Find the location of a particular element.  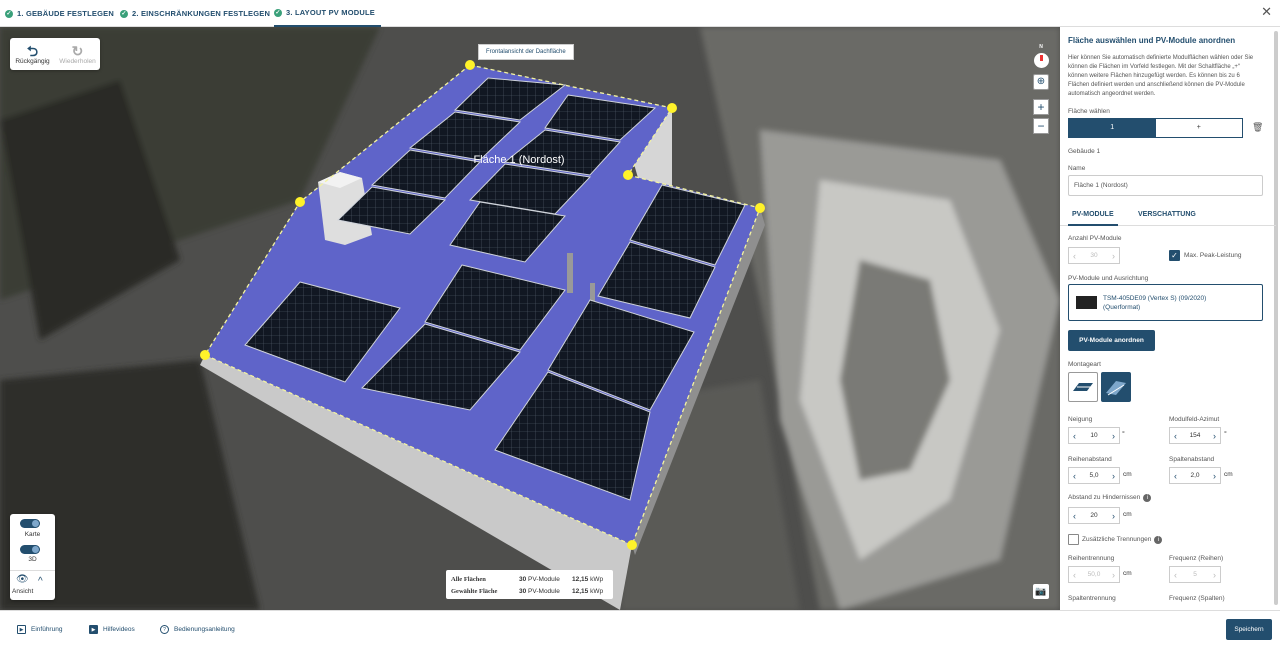

manual-link: ? Bedienungsanleitung is located at coordinates (197, 629).